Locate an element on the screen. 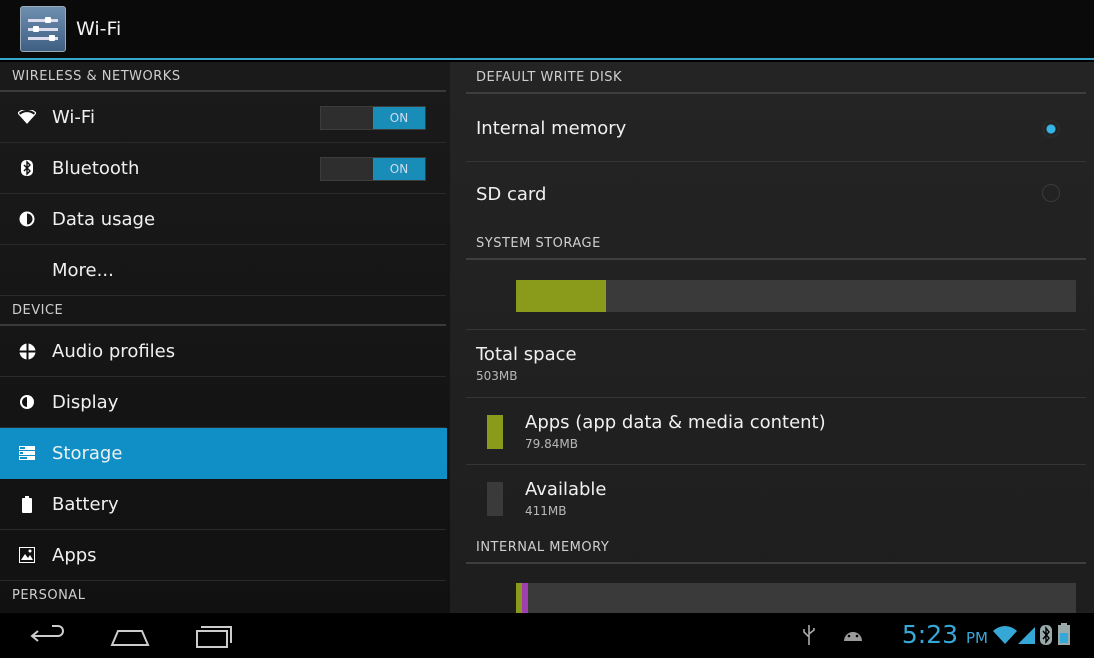  settings-item-label: Bluetooth is located at coordinates (96, 168).